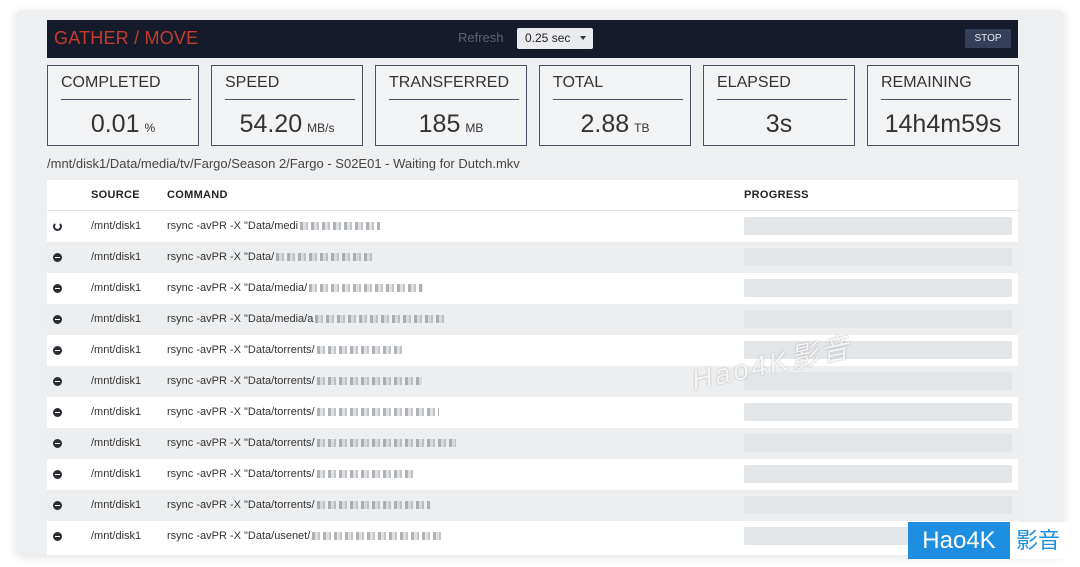 The height and width of the screenshot is (567, 1080). I want to click on command-text: rsync -avPR -X "Data/medi, so click(233, 226).